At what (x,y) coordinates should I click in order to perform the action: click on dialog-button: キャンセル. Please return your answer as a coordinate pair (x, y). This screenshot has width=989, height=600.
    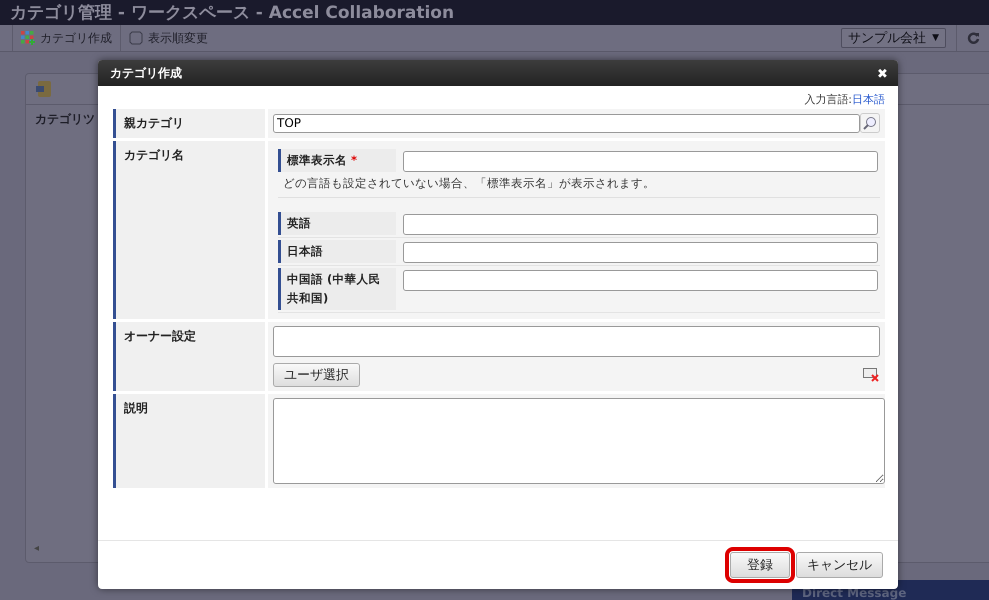
    Looking at the image, I should click on (839, 565).